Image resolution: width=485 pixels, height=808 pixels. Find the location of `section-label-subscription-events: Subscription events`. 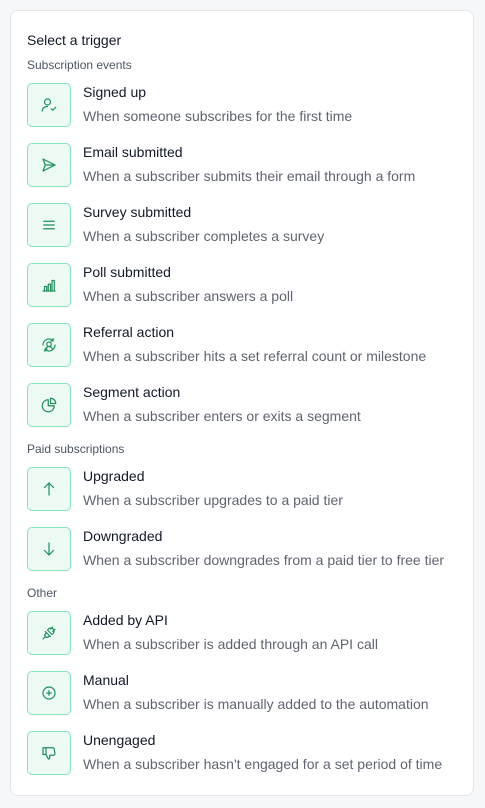

section-label-subscription-events: Subscription events is located at coordinates (79, 65).